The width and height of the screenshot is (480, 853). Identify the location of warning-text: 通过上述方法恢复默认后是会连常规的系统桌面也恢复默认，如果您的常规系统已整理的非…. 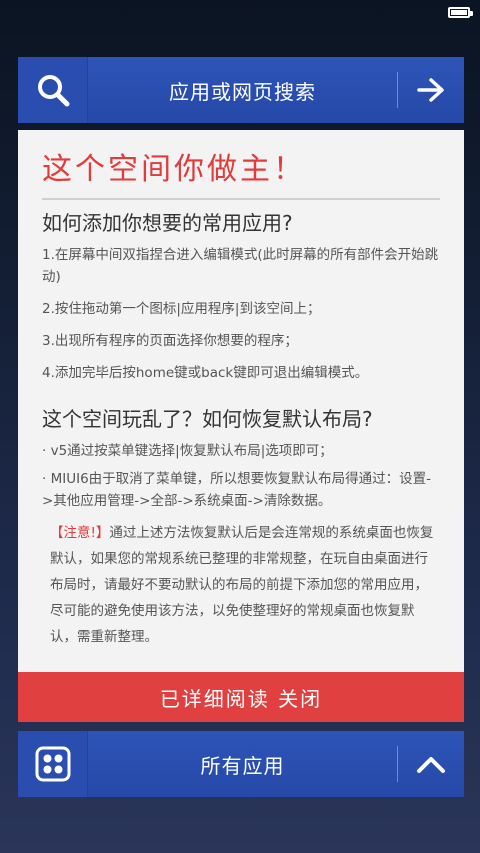
(242, 585).